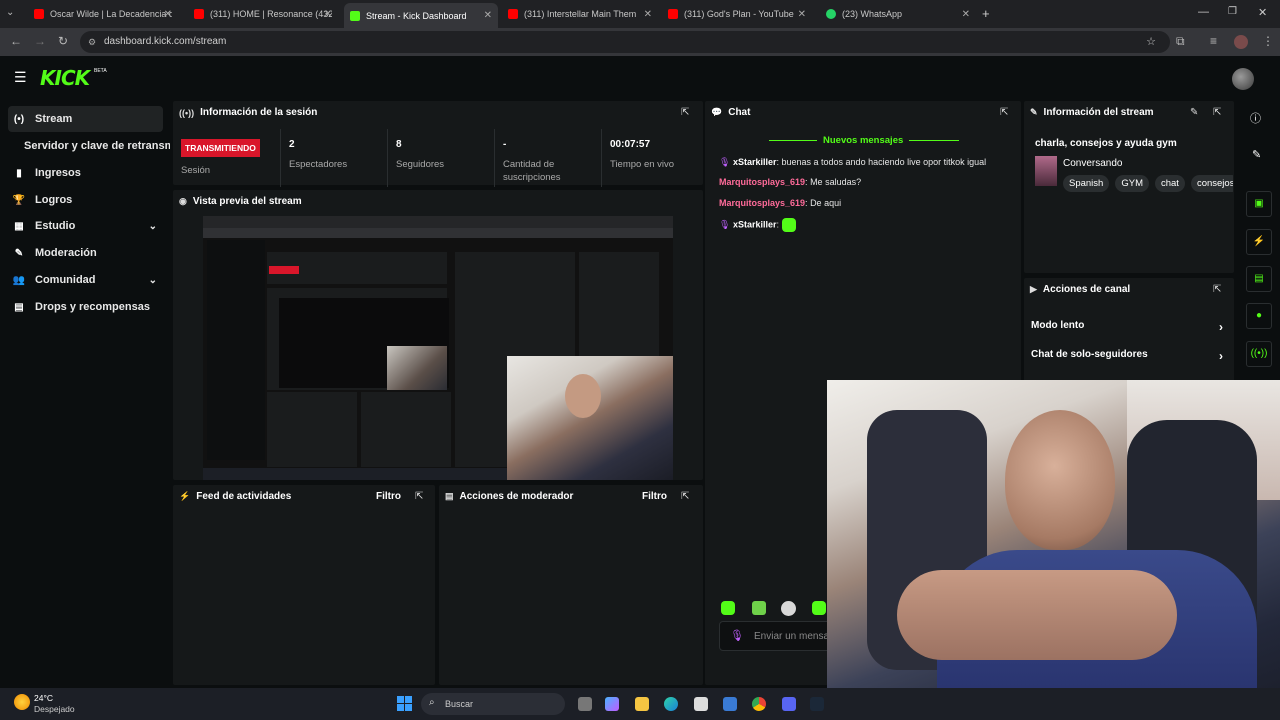 This screenshot has height=720, width=1280. Describe the element at coordinates (671, 704) in the screenshot. I see `edge-icon` at that location.